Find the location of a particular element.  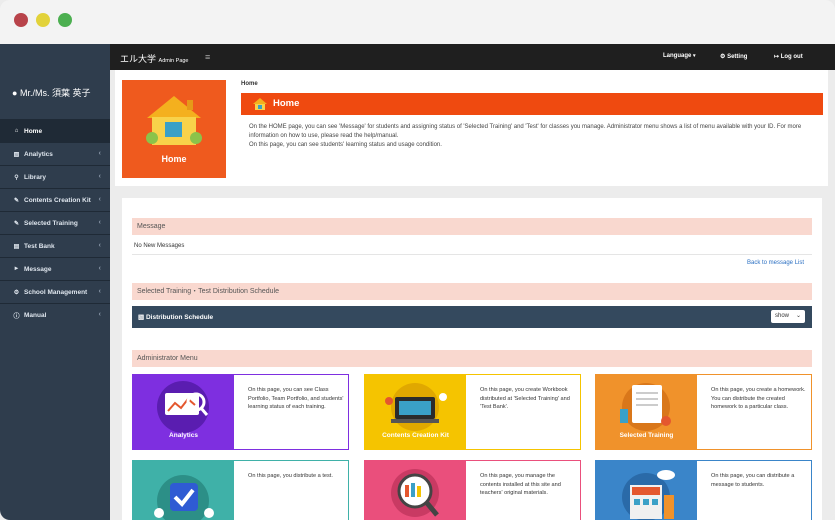

logout-link: ↦ Log out is located at coordinates (788, 56).